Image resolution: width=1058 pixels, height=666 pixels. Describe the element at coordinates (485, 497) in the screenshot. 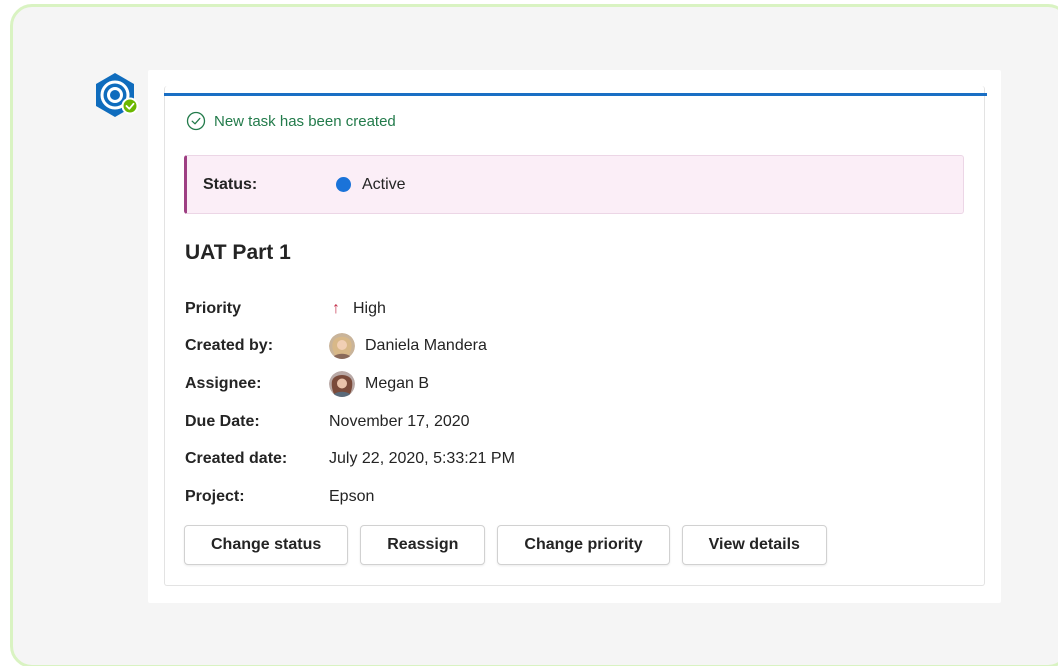

I see `fact-row-project: Project: Epson` at that location.